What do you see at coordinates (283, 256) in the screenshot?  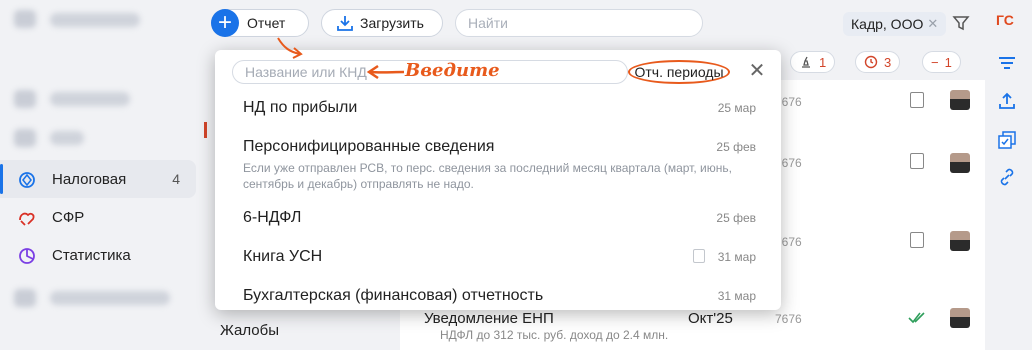 I see `report-title: Книга УСН` at bounding box center [283, 256].